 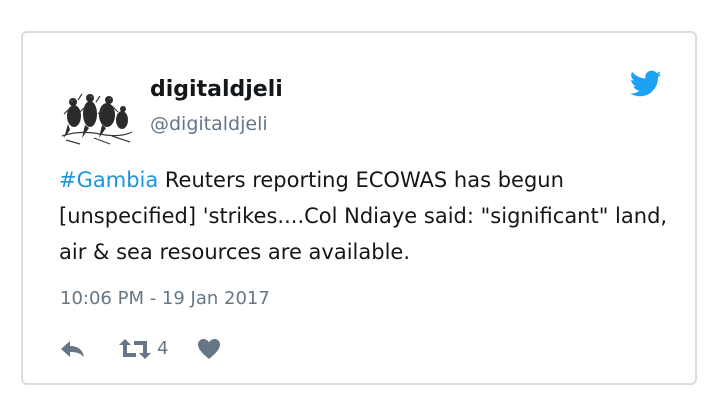 I want to click on twitter-bird-icon, so click(x=645, y=84).